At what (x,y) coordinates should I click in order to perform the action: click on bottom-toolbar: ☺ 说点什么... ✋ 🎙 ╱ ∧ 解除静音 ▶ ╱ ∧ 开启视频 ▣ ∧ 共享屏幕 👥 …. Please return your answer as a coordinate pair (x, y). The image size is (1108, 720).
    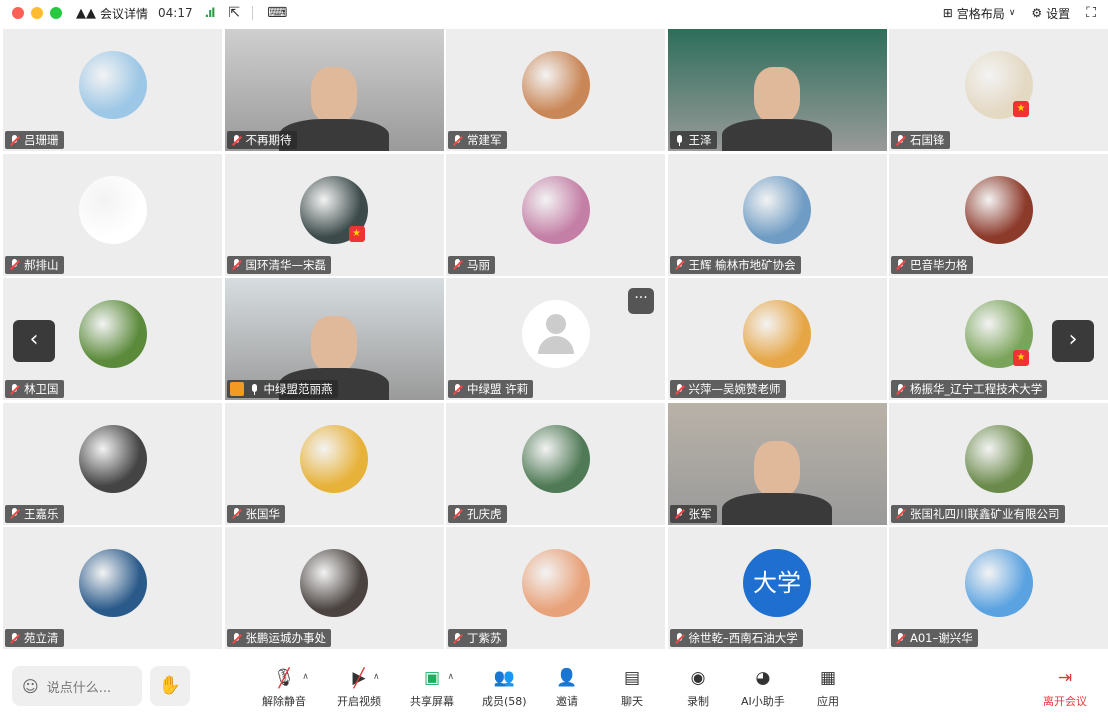
    Looking at the image, I should click on (554, 687).